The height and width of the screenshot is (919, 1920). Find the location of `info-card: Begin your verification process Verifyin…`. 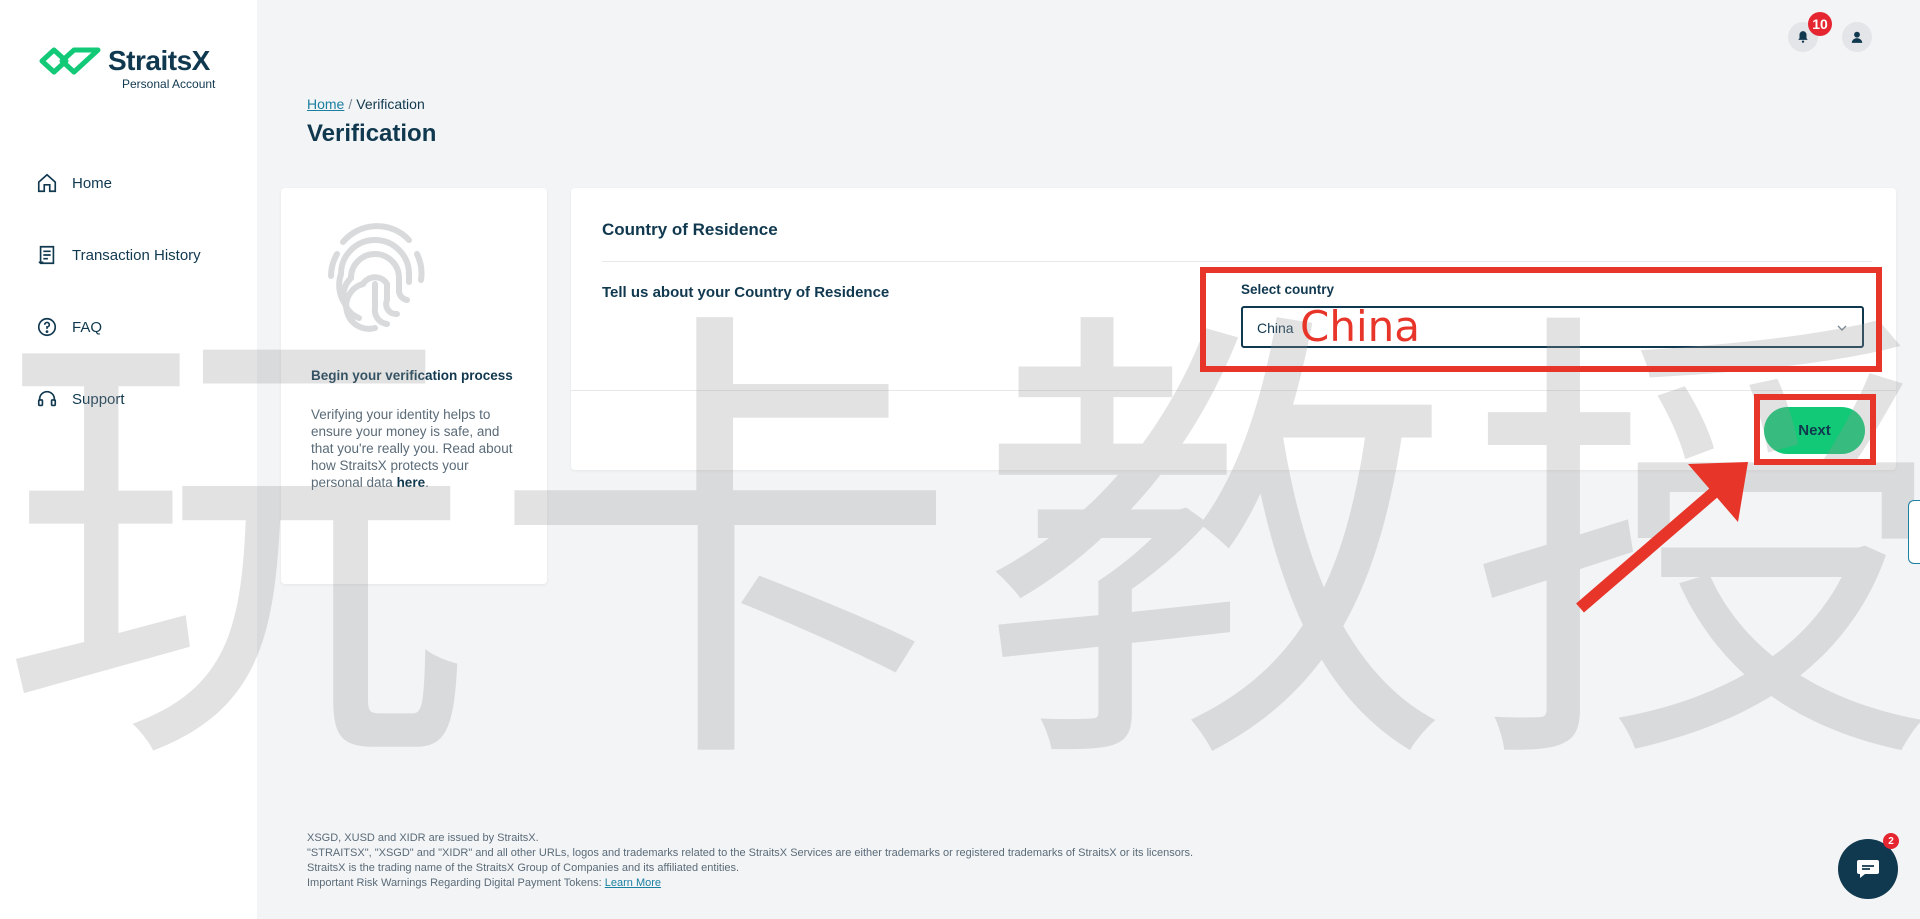

info-card: Begin your verification process Verifyin… is located at coordinates (414, 386).